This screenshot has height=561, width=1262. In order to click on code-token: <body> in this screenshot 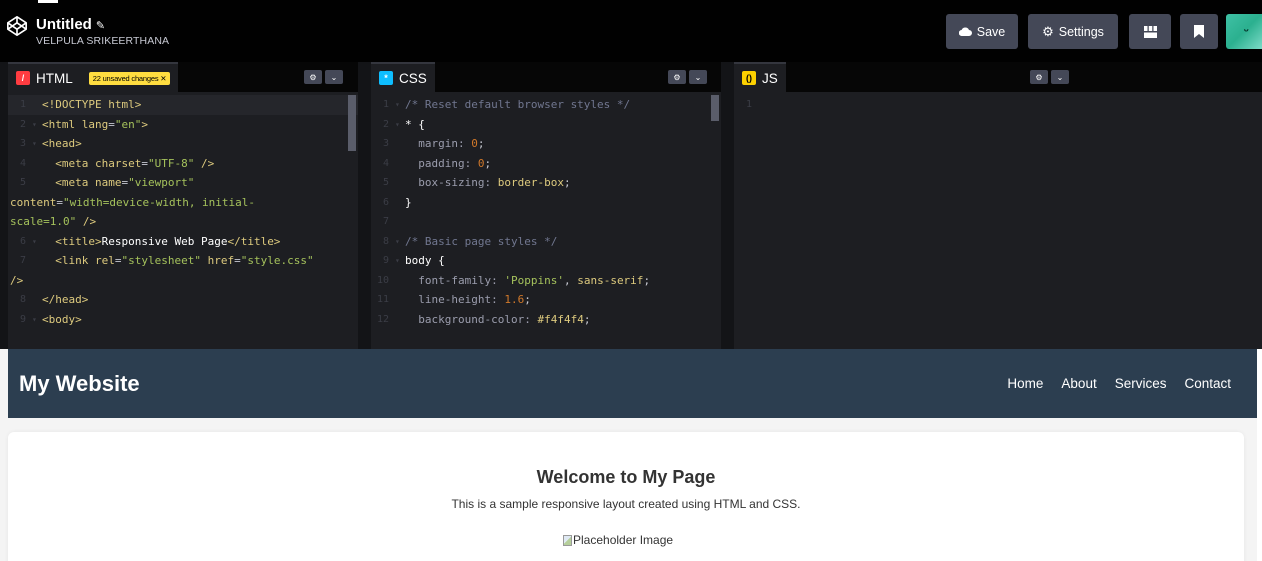, I will do `click(62, 319)`.